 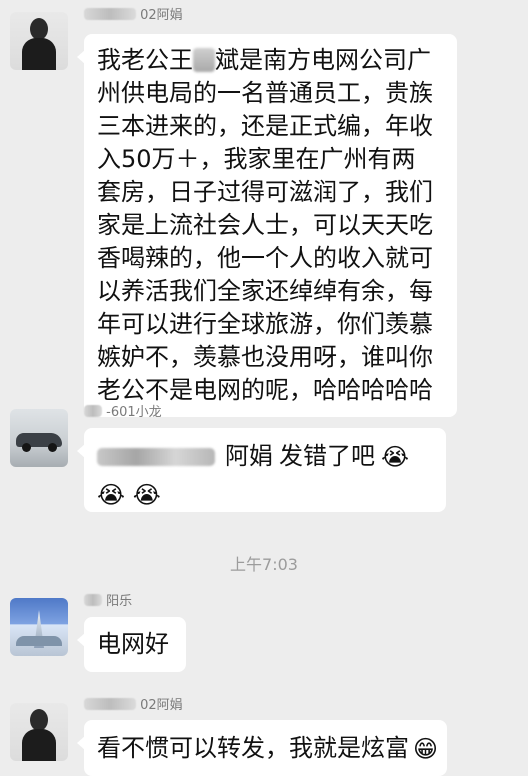 I want to click on message-text: 入50万＋，我家里在广州有两, so click(x=256, y=159).